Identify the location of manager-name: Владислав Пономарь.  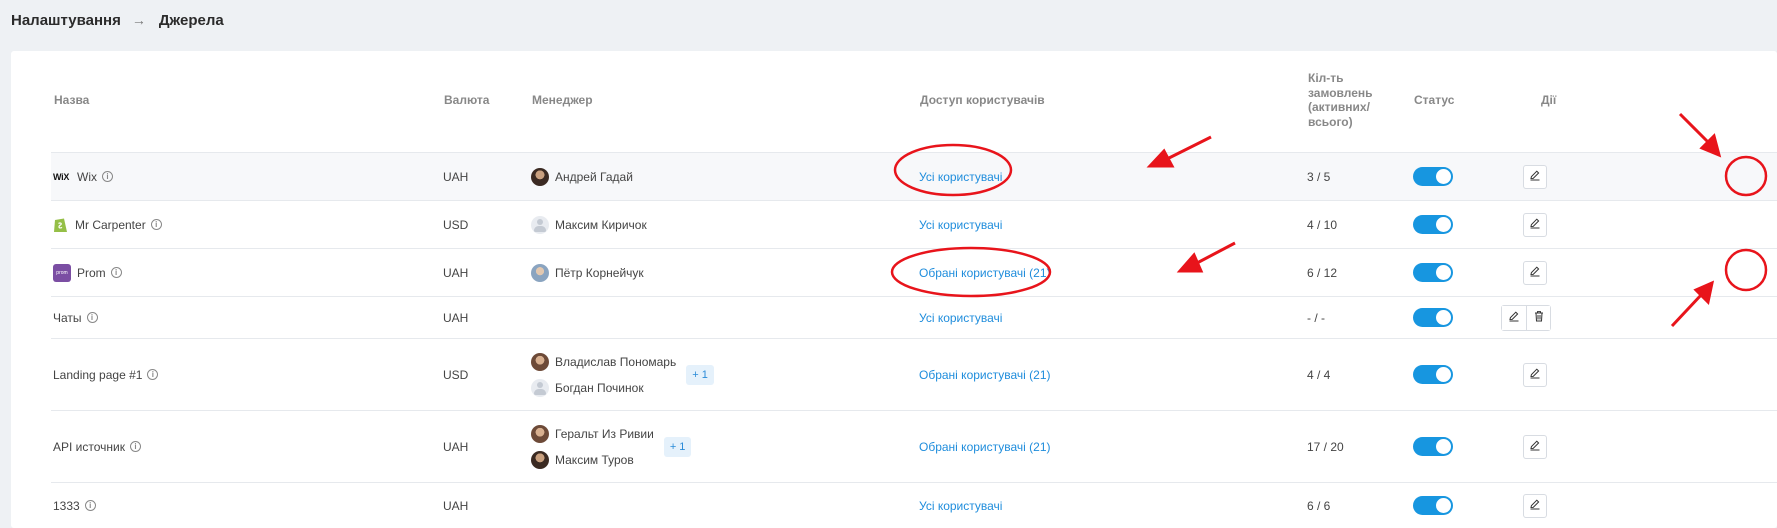
(616, 361).